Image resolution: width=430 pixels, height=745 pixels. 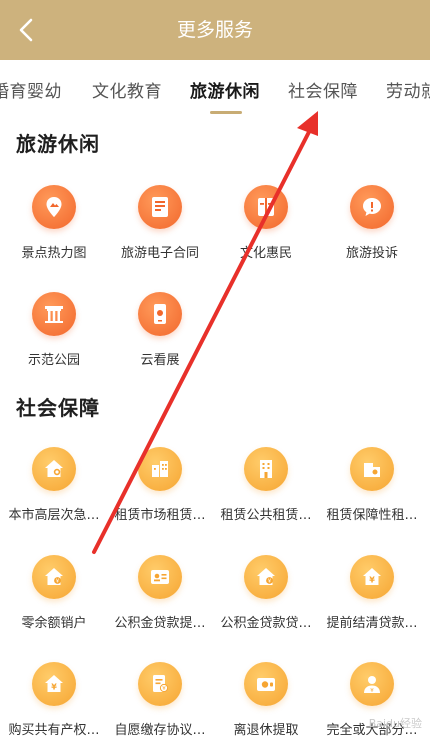 I want to click on service-label: 旅游电子合同, so click(x=159, y=253).